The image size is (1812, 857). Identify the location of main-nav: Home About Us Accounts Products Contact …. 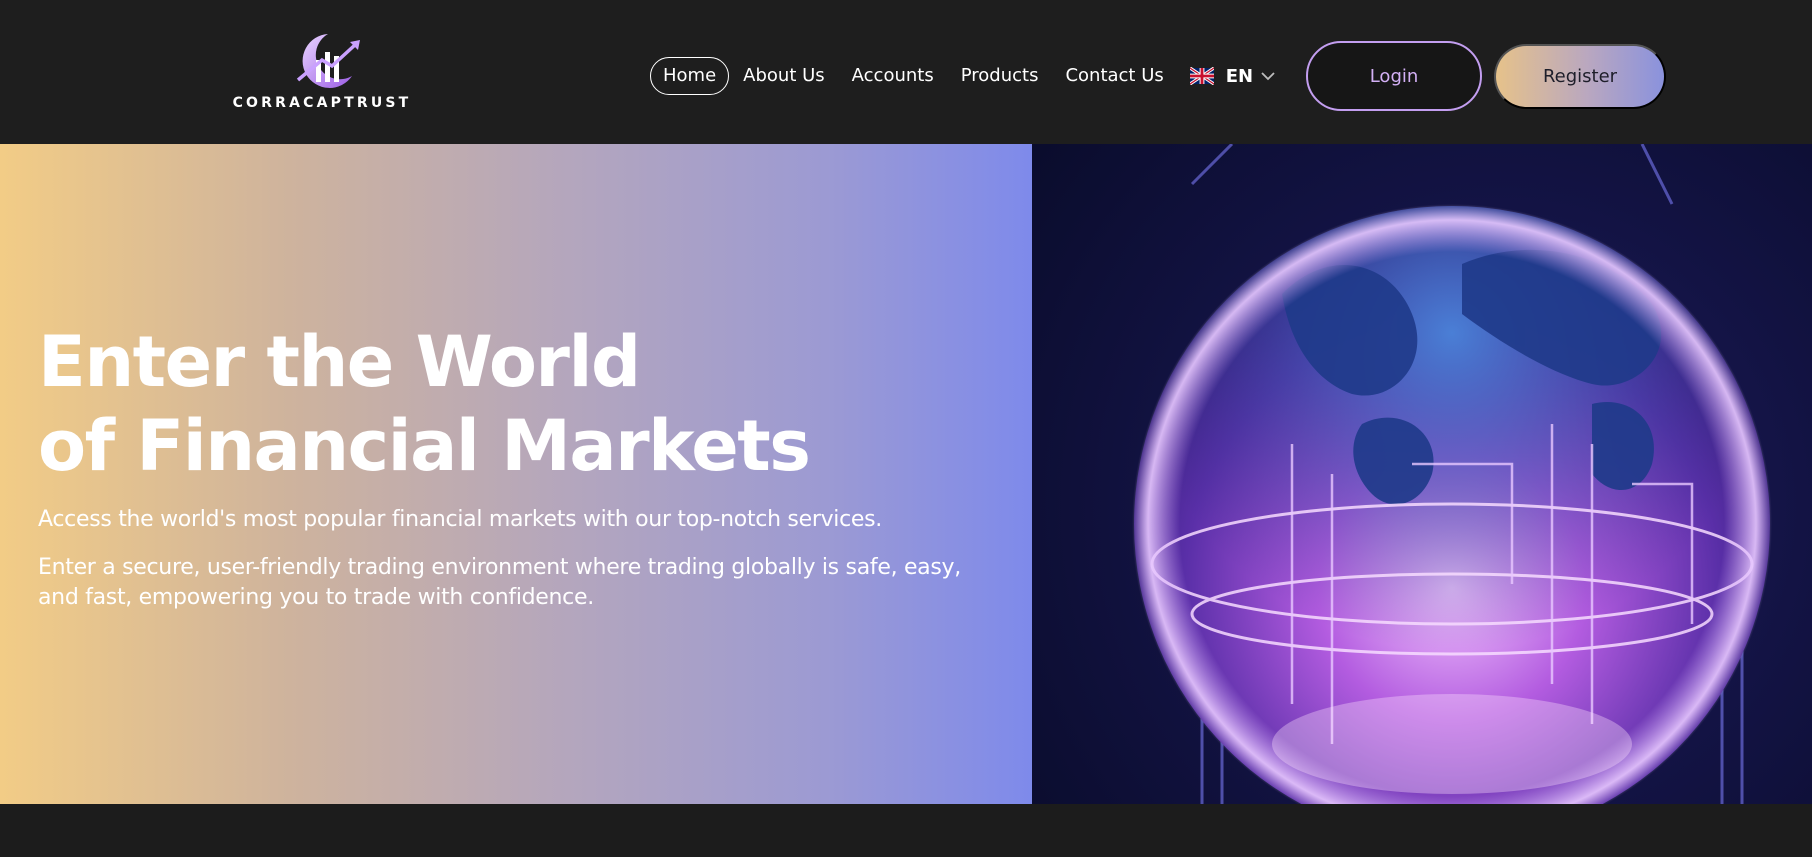
(962, 76).